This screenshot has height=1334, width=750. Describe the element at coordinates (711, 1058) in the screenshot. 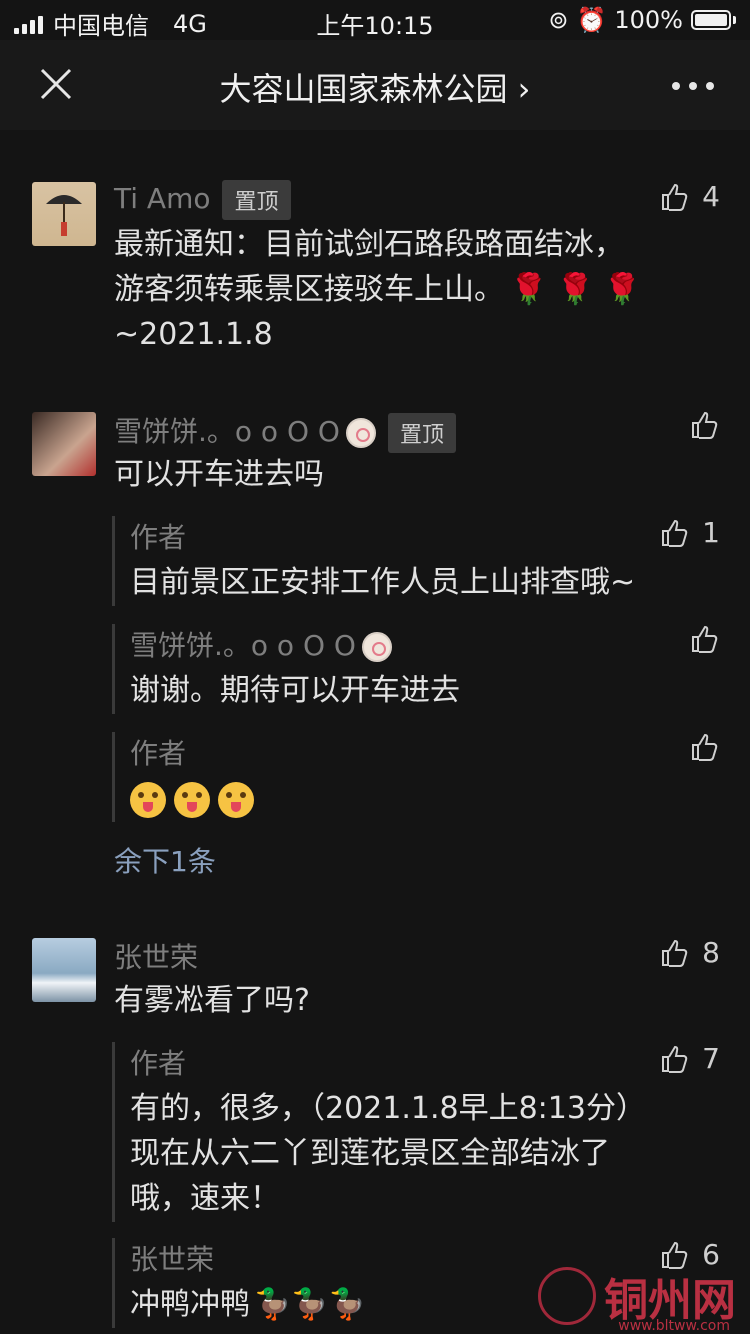

I see `like-count: 7` at that location.